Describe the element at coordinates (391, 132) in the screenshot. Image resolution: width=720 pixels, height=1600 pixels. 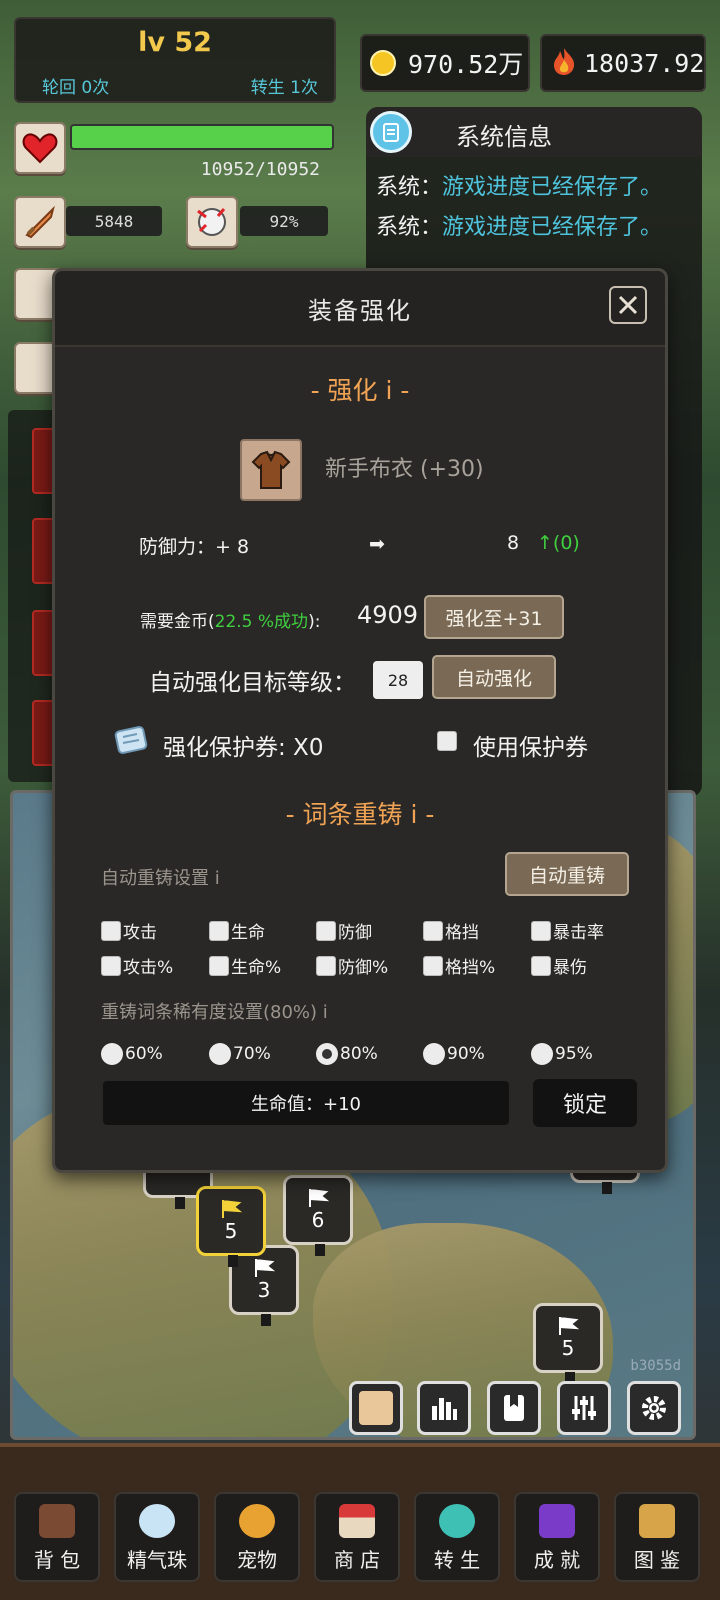
I see `notice-icon` at that location.